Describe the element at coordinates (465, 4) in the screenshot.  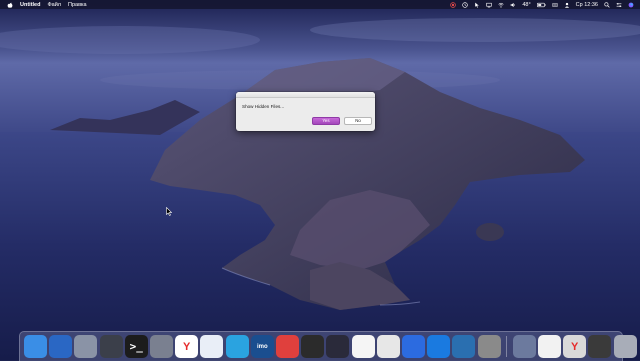
I see `clock-icon` at that location.